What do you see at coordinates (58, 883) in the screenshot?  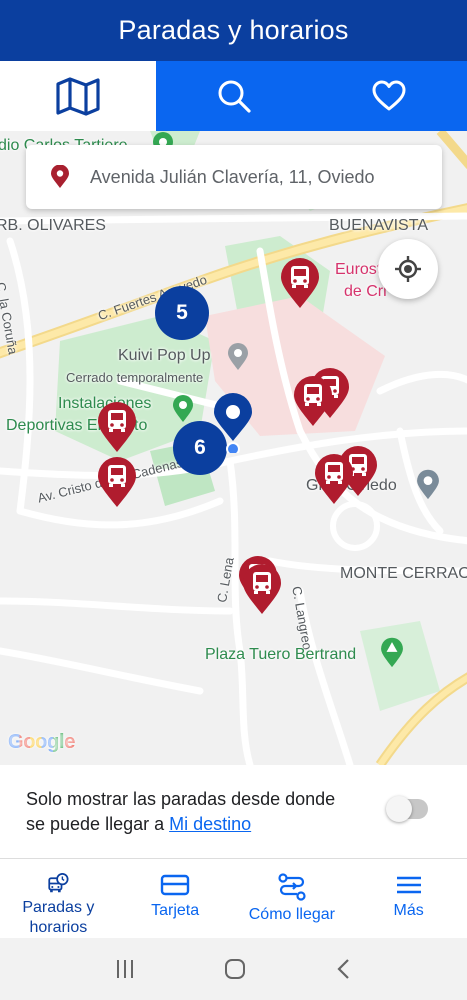 I see `bus-clock-icon` at bounding box center [58, 883].